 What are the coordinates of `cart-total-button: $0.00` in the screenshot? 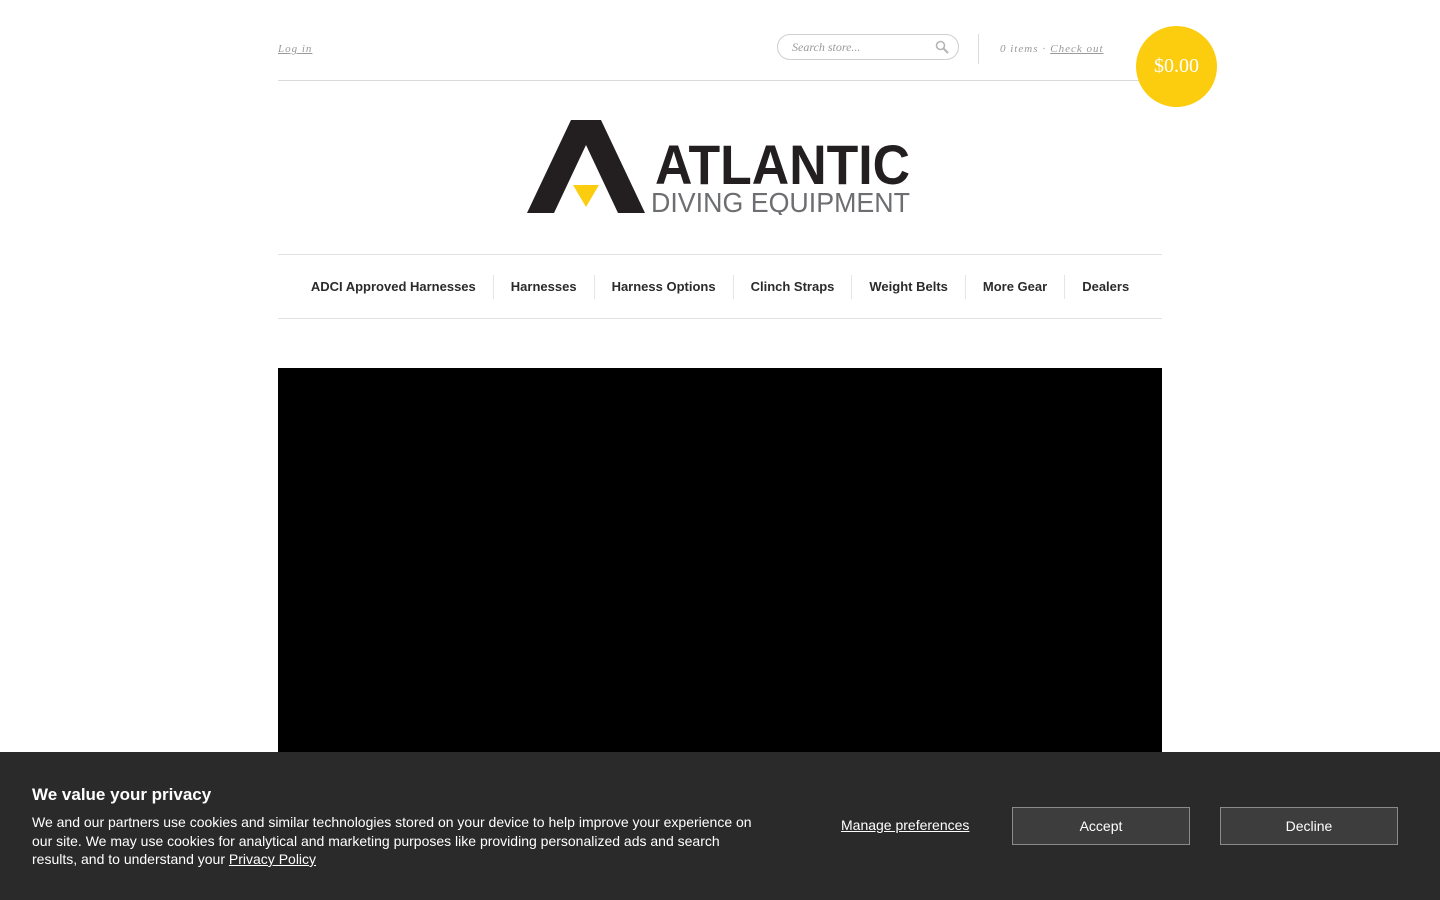 It's located at (1176, 66).